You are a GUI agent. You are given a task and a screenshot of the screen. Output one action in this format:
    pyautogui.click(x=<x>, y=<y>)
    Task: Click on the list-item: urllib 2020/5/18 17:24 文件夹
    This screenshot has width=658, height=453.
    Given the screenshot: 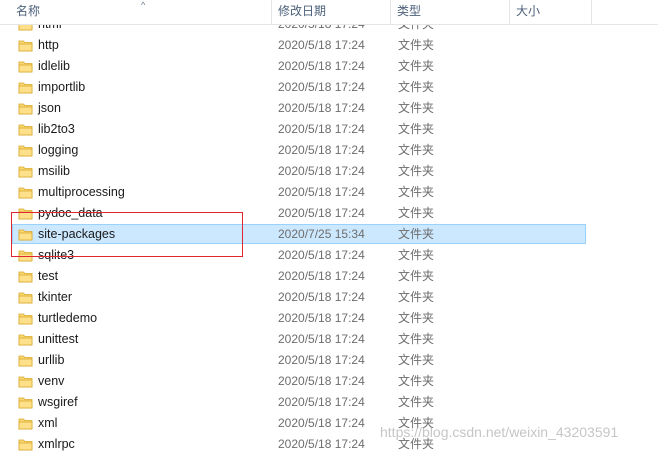 What is the action you would take?
    pyautogui.click(x=329, y=360)
    